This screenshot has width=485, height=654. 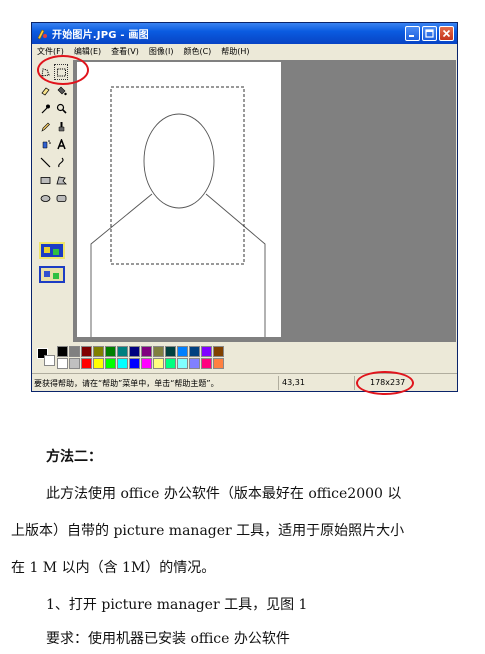 I want to click on title-bar: 开始图片.JPG - 画图, so click(x=244, y=33).